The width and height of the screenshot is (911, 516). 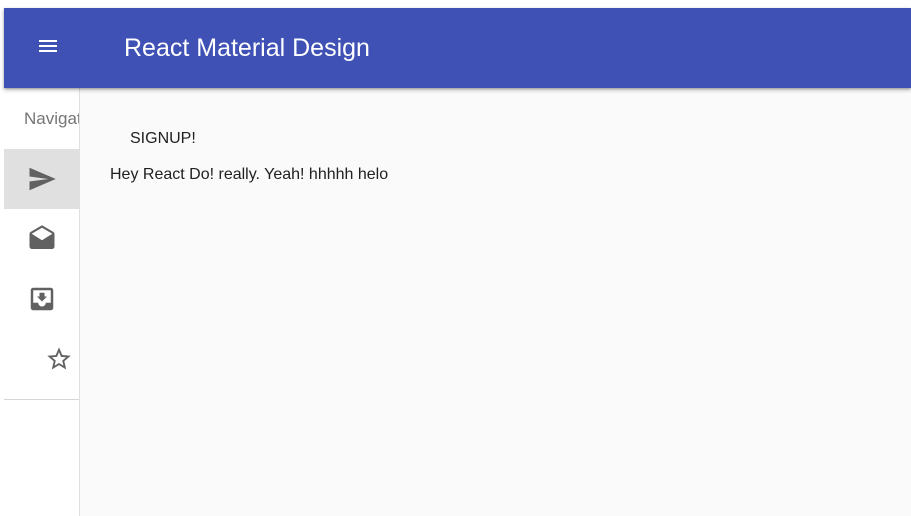 I want to click on drawer-header: Navigation, so click(x=51, y=118).